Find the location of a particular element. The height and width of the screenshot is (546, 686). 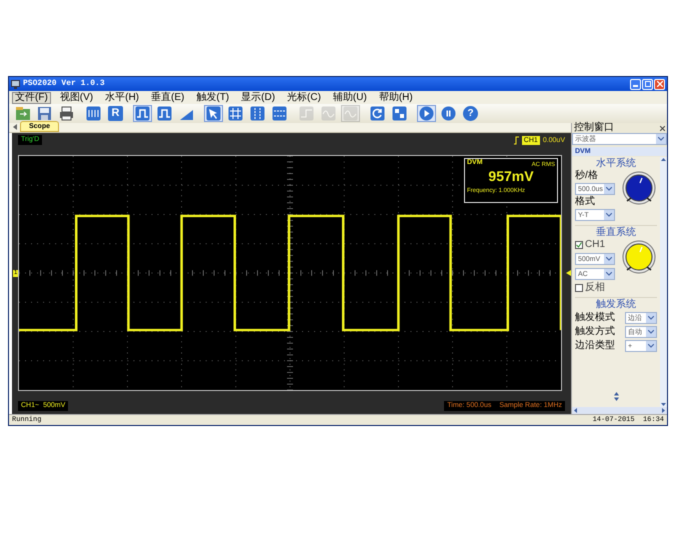

checkbox-label: CH1 is located at coordinates (595, 245).